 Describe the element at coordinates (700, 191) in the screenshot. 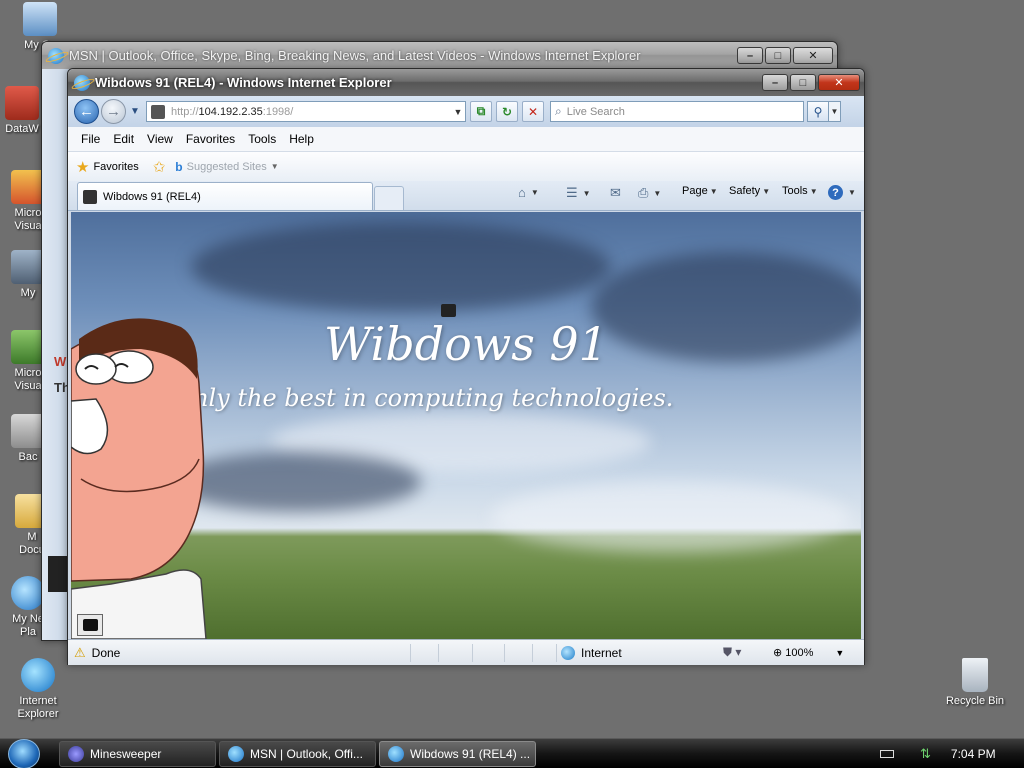

I see `page-menu-button: Page ▼` at that location.